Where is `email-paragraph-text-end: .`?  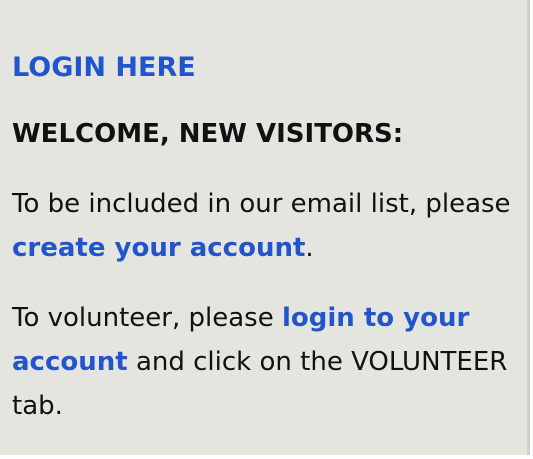 email-paragraph-text-end: . is located at coordinates (309, 248).